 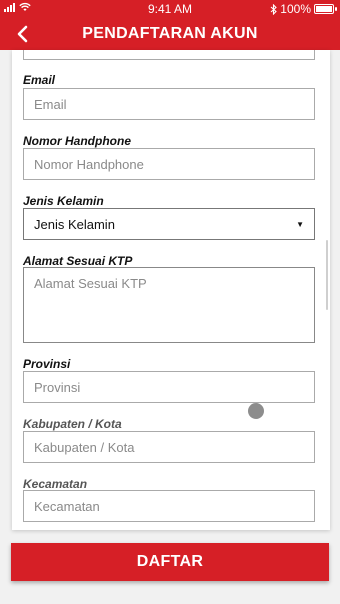 What do you see at coordinates (274, 9) in the screenshot?
I see `bluetooth-icon` at bounding box center [274, 9].